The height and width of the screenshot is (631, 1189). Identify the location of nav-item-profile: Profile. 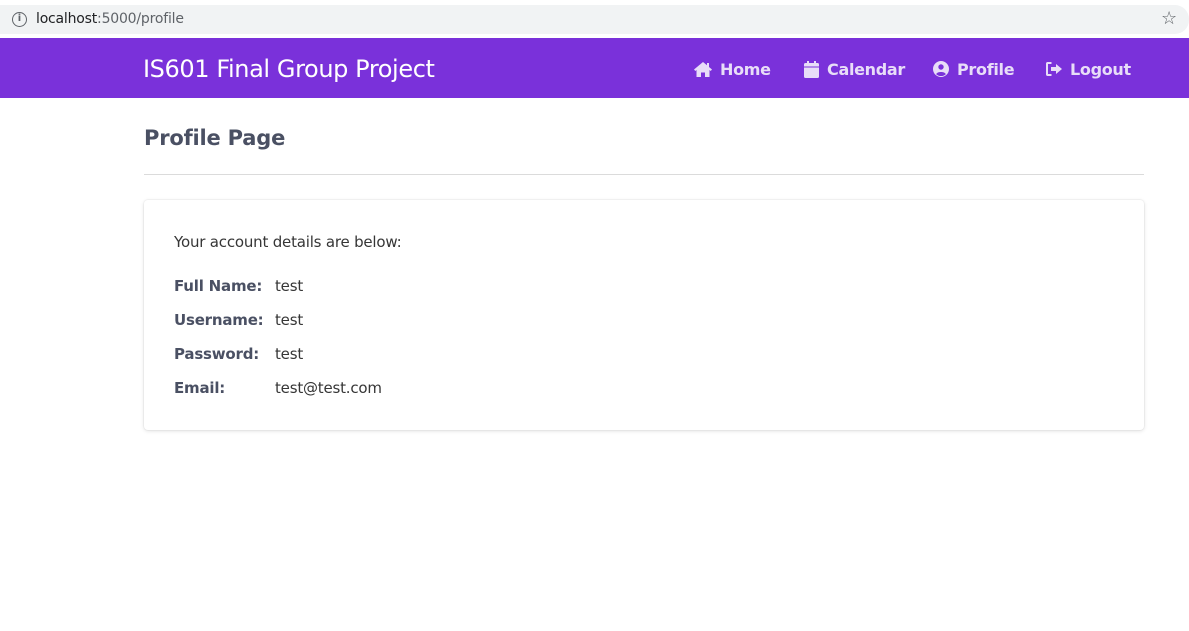
(974, 69).